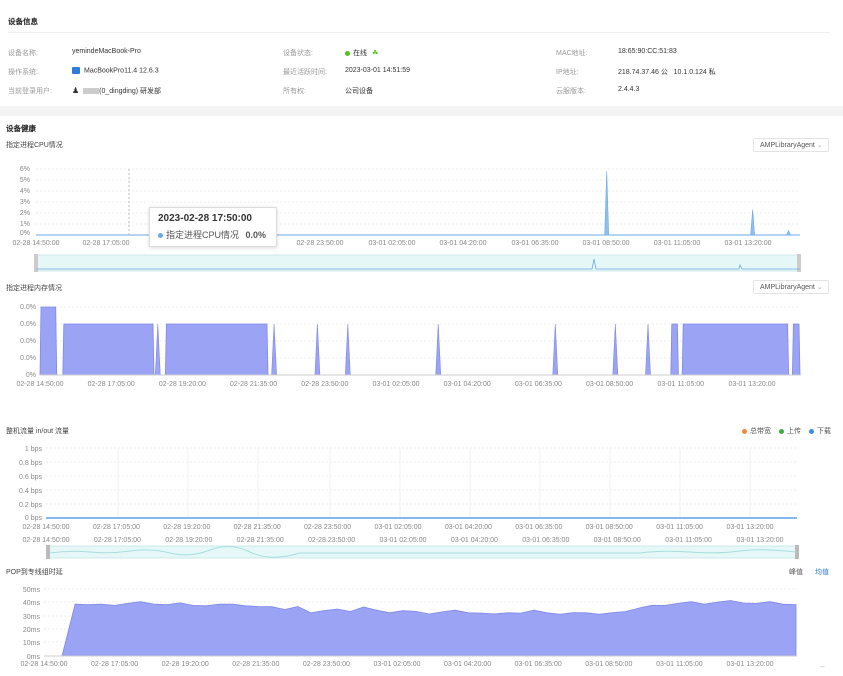 This screenshot has width=843, height=676. I want to click on pop-ytick: 50ms, so click(32, 590).